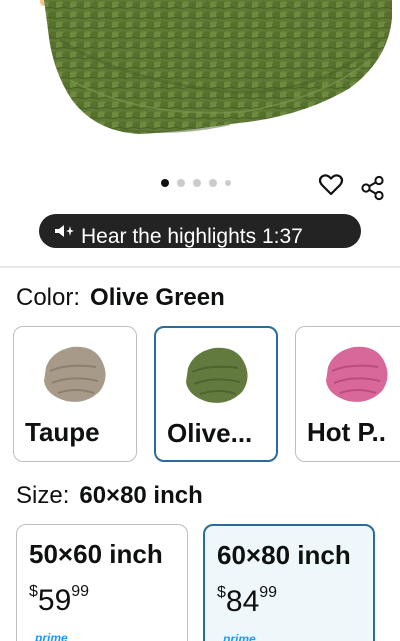 The height and width of the screenshot is (641, 400). What do you see at coordinates (43, 495) in the screenshot?
I see `size-label: Size:` at bounding box center [43, 495].